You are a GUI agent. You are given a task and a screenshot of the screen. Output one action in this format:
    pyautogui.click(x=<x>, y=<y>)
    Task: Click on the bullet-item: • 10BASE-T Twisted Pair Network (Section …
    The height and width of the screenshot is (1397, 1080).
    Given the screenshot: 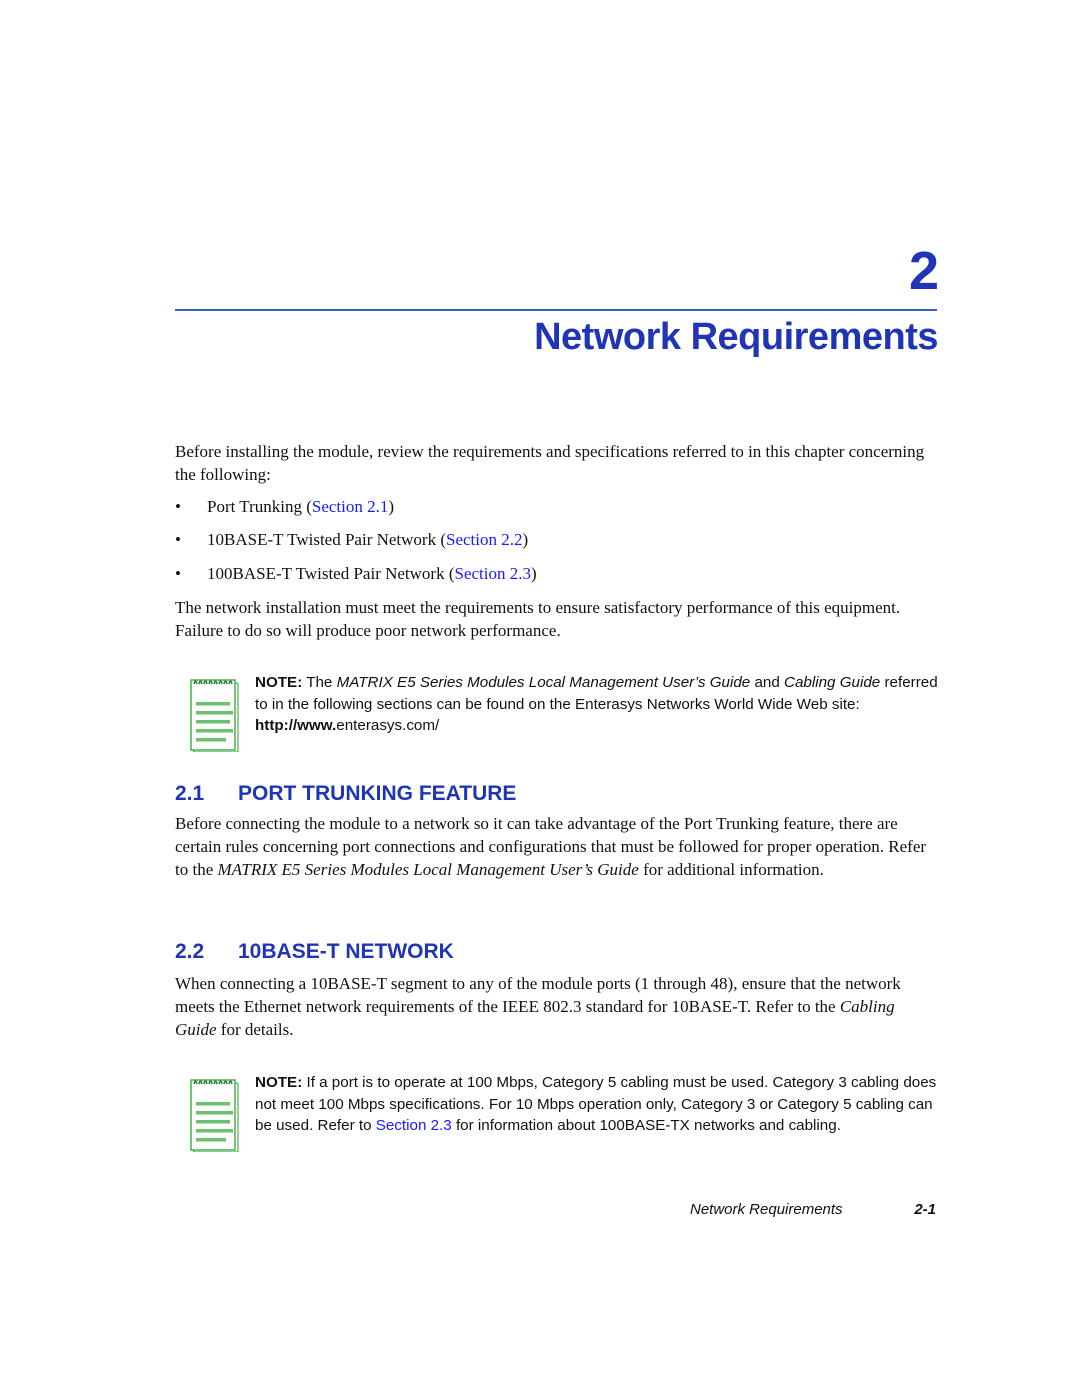 What is the action you would take?
    pyautogui.click(x=351, y=540)
    